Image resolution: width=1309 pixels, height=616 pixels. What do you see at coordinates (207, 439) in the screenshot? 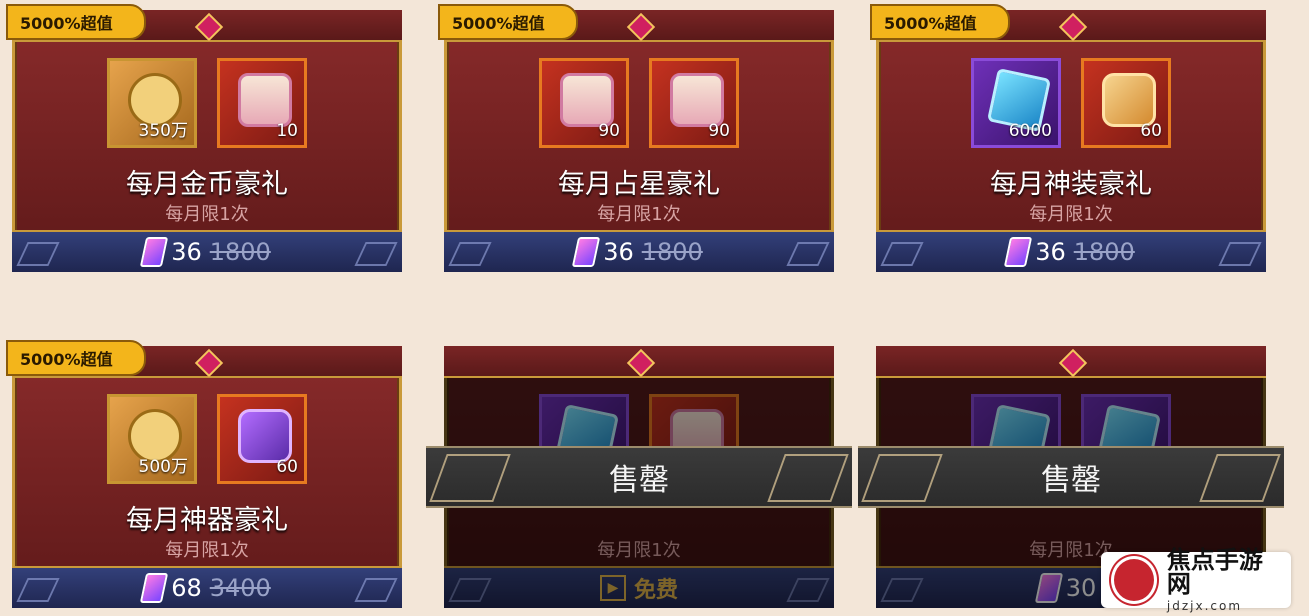
I see `reward-items: 500万 60` at bounding box center [207, 439].